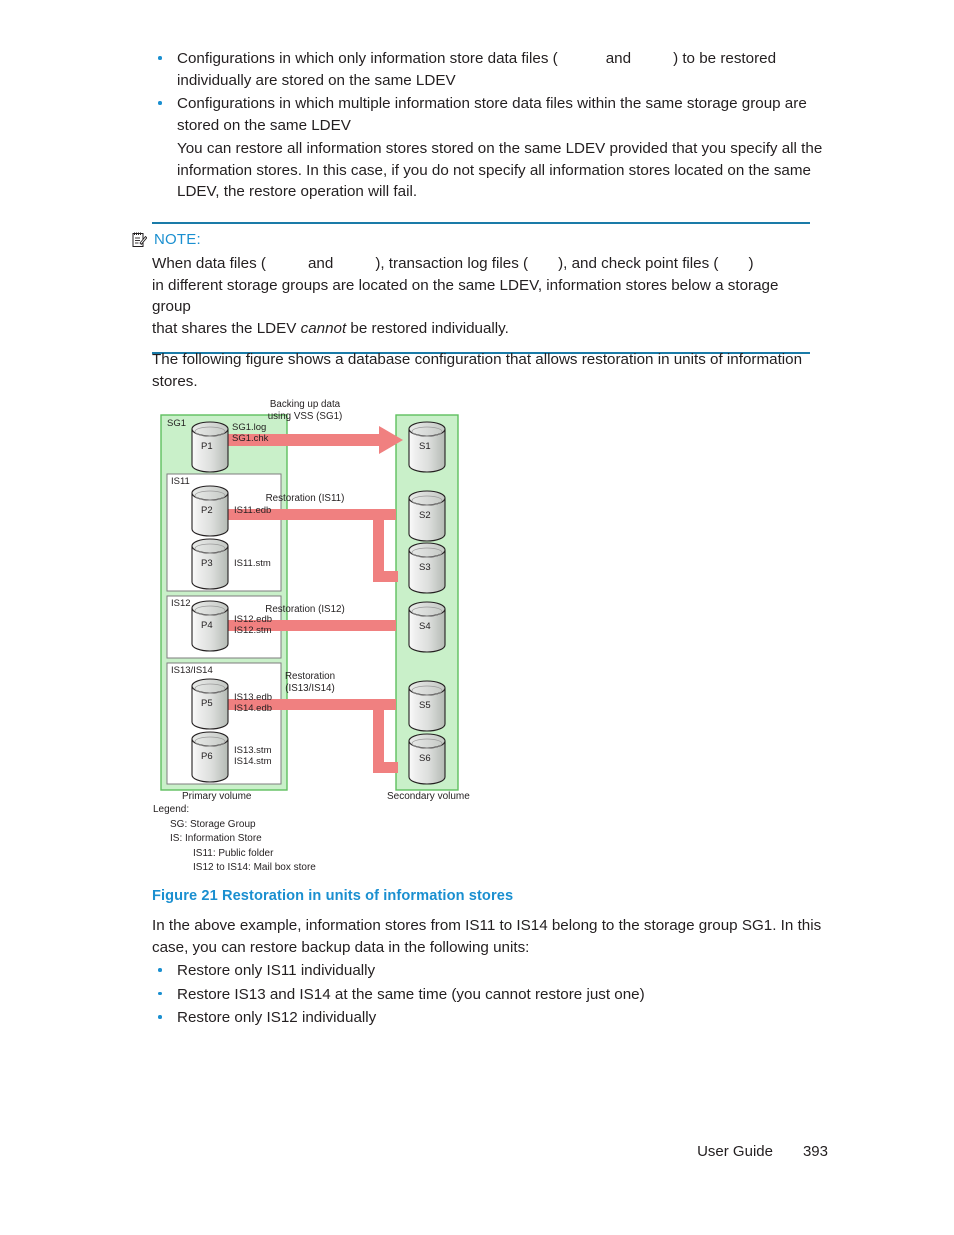 This screenshot has width=954, height=1235. Describe the element at coordinates (425, 515) in the screenshot. I see `cylinder-label-S2: S2` at that location.